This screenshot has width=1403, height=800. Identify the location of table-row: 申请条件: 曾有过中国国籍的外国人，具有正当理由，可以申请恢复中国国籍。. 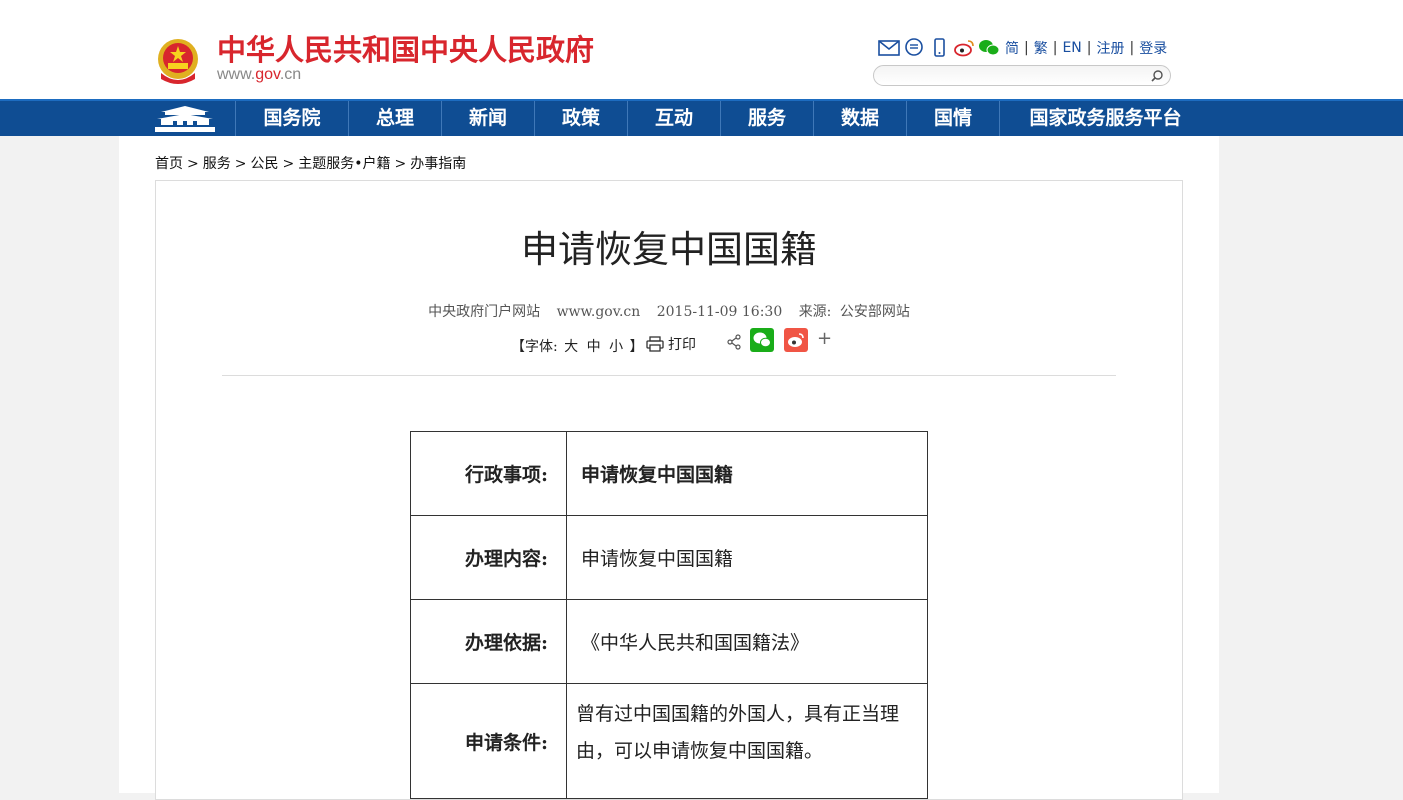
(669, 741).